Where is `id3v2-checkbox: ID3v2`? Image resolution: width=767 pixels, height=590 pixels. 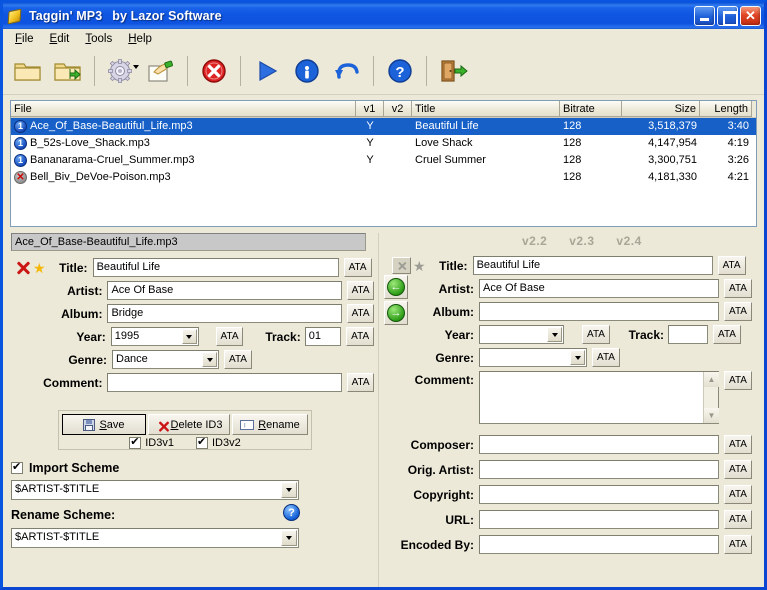
id3v2-checkbox: ID3v2 is located at coordinates (218, 442).